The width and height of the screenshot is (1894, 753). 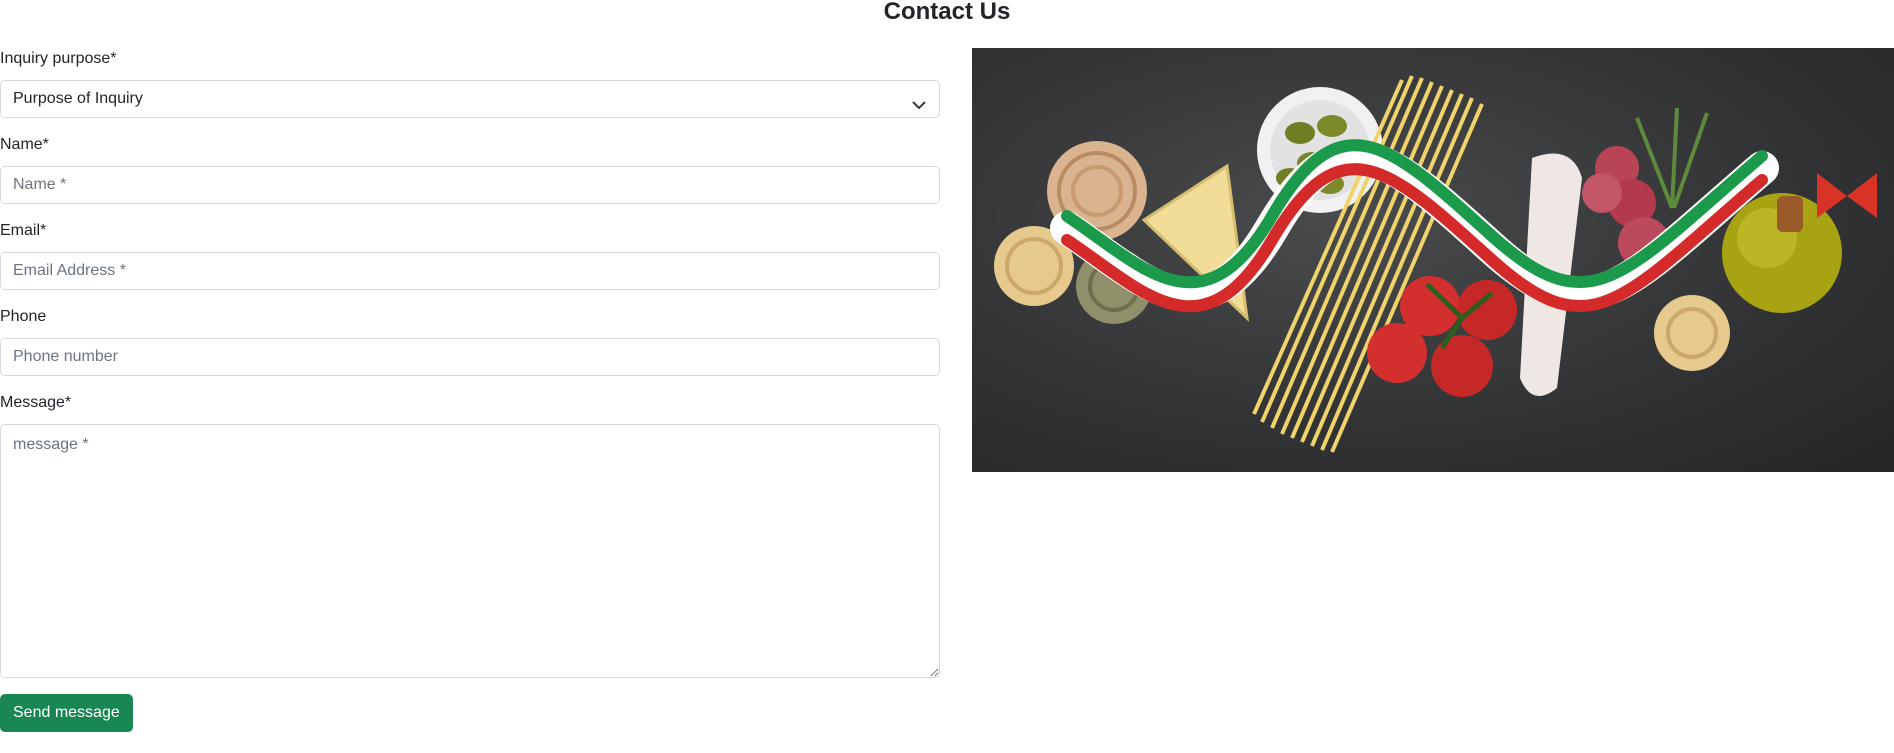 What do you see at coordinates (947, 12) in the screenshot?
I see `page-title: Contact Us` at bounding box center [947, 12].